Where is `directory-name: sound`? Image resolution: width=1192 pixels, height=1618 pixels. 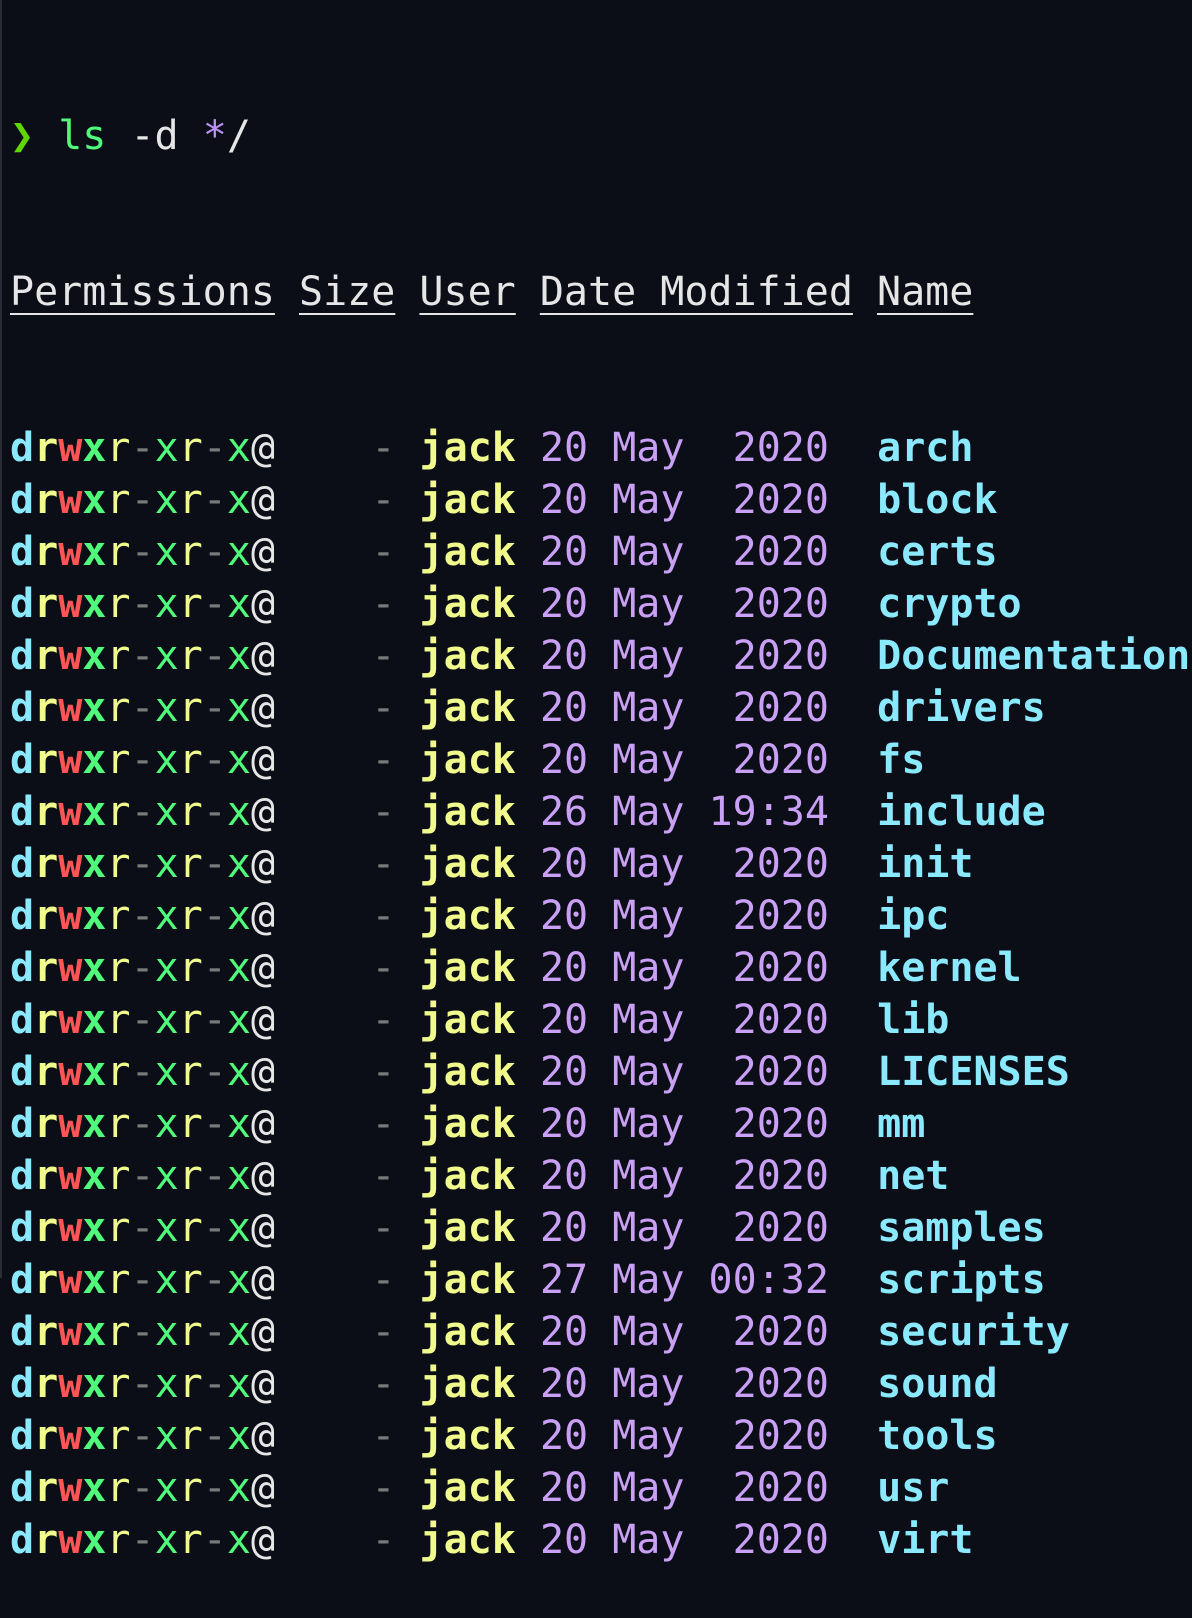
directory-name: sound is located at coordinates (937, 1384).